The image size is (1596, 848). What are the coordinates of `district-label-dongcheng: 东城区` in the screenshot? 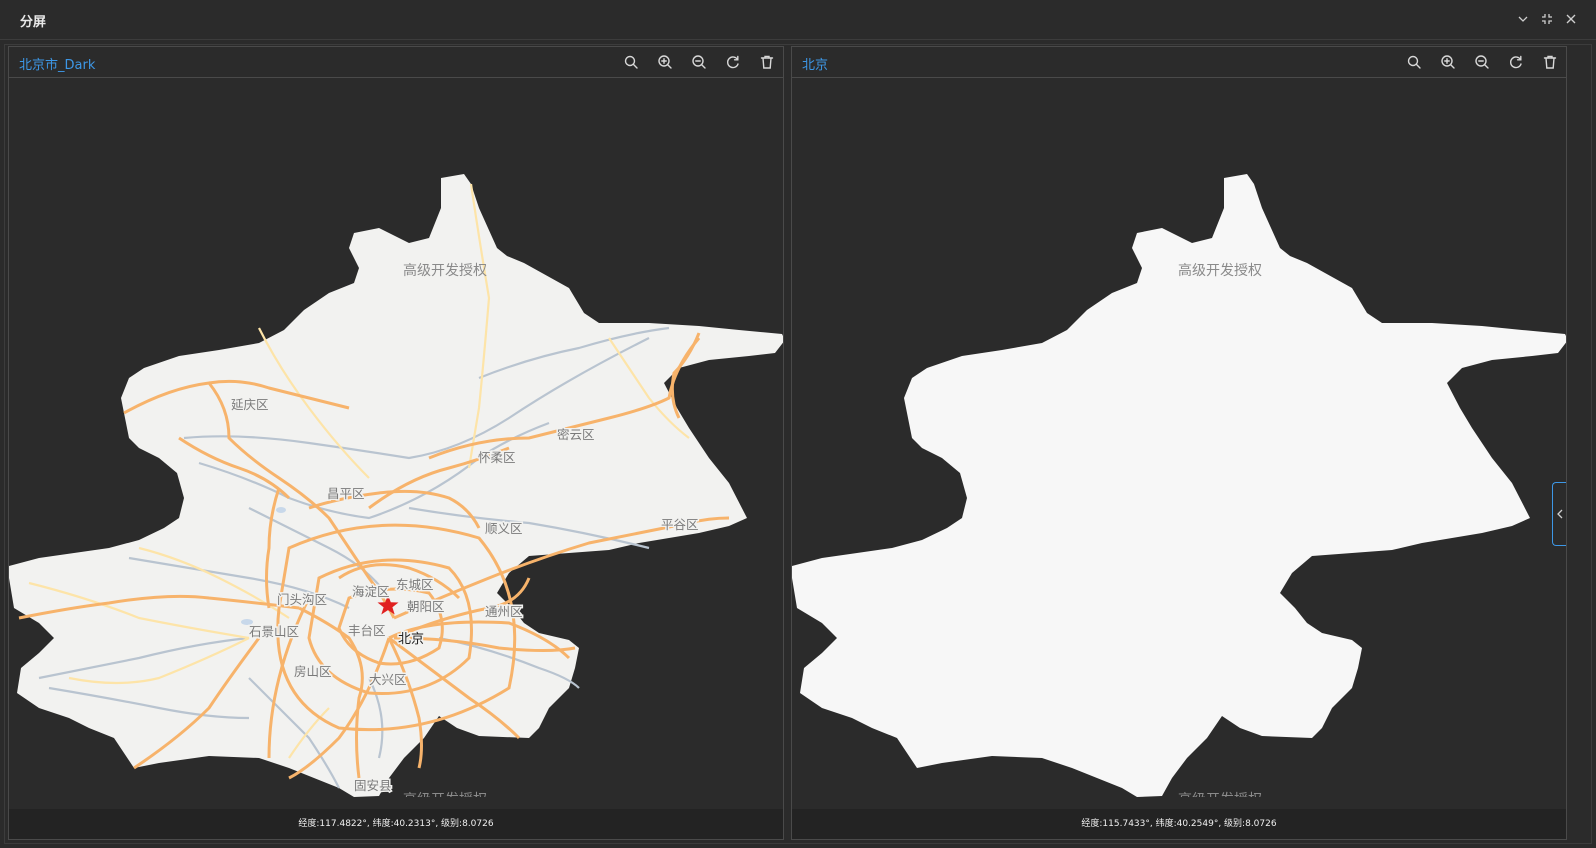 It's located at (415, 584).